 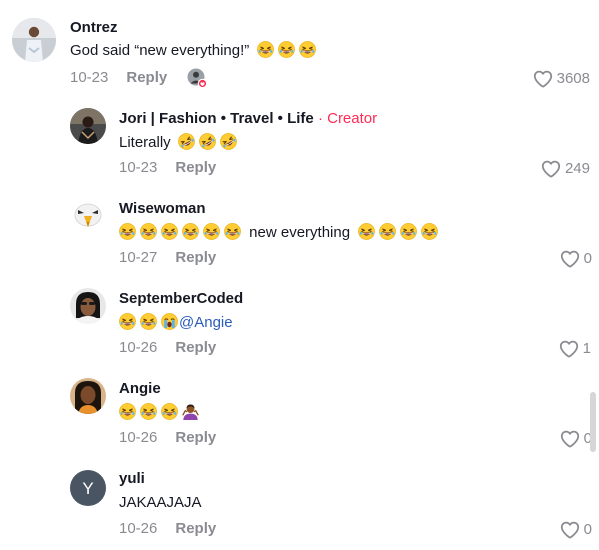 What do you see at coordinates (162, 209) in the screenshot?
I see `comment-username: Wisewoman` at bounding box center [162, 209].